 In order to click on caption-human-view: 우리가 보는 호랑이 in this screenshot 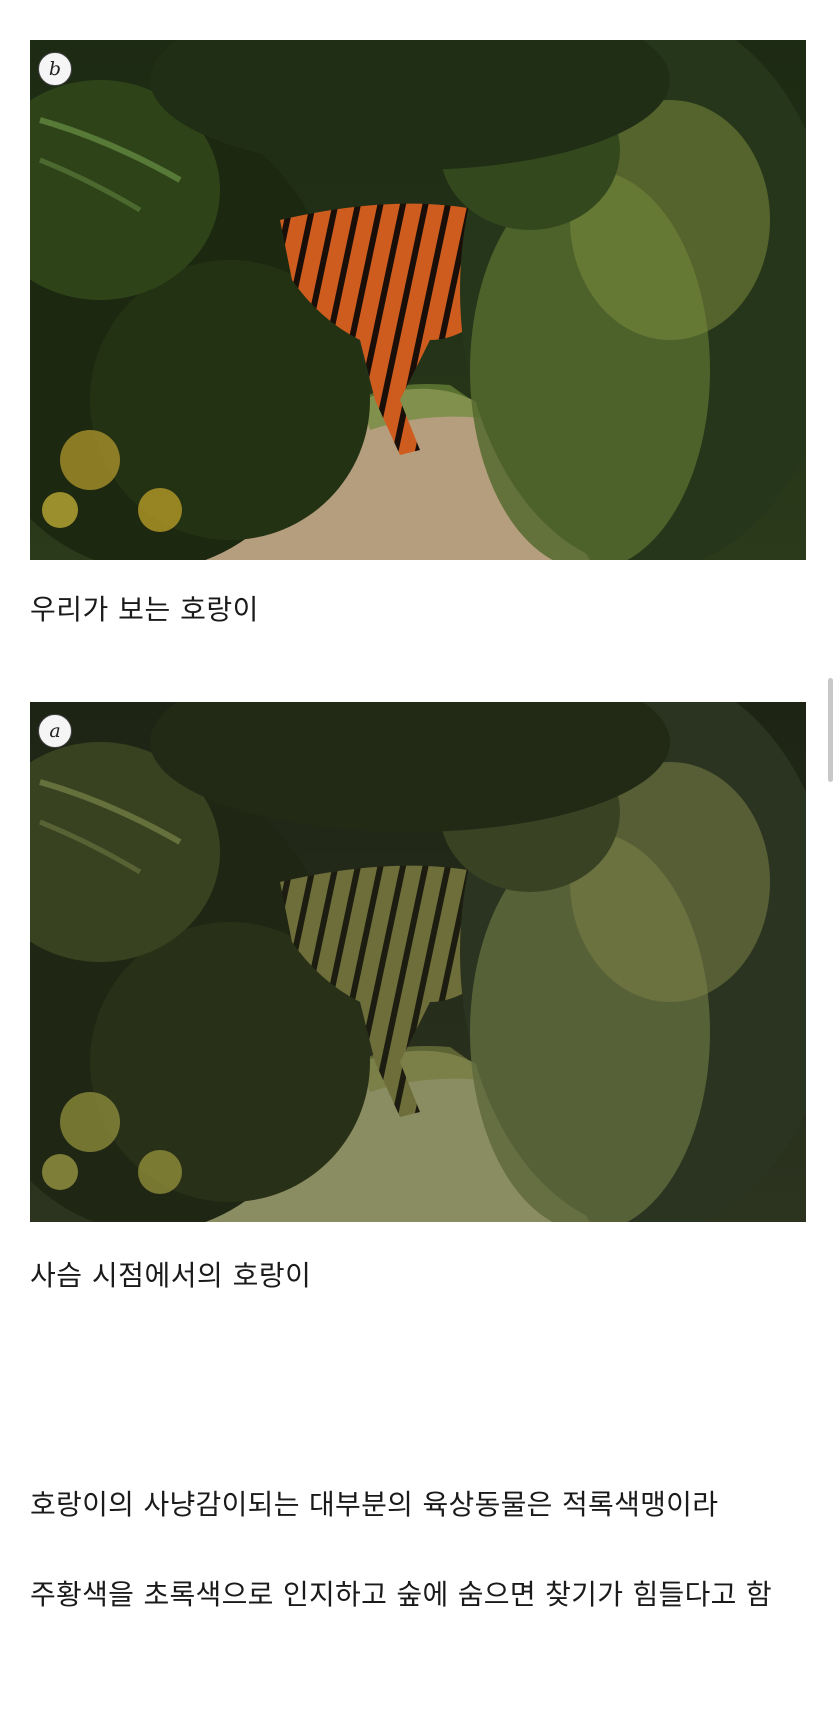, I will do `click(144, 609)`.